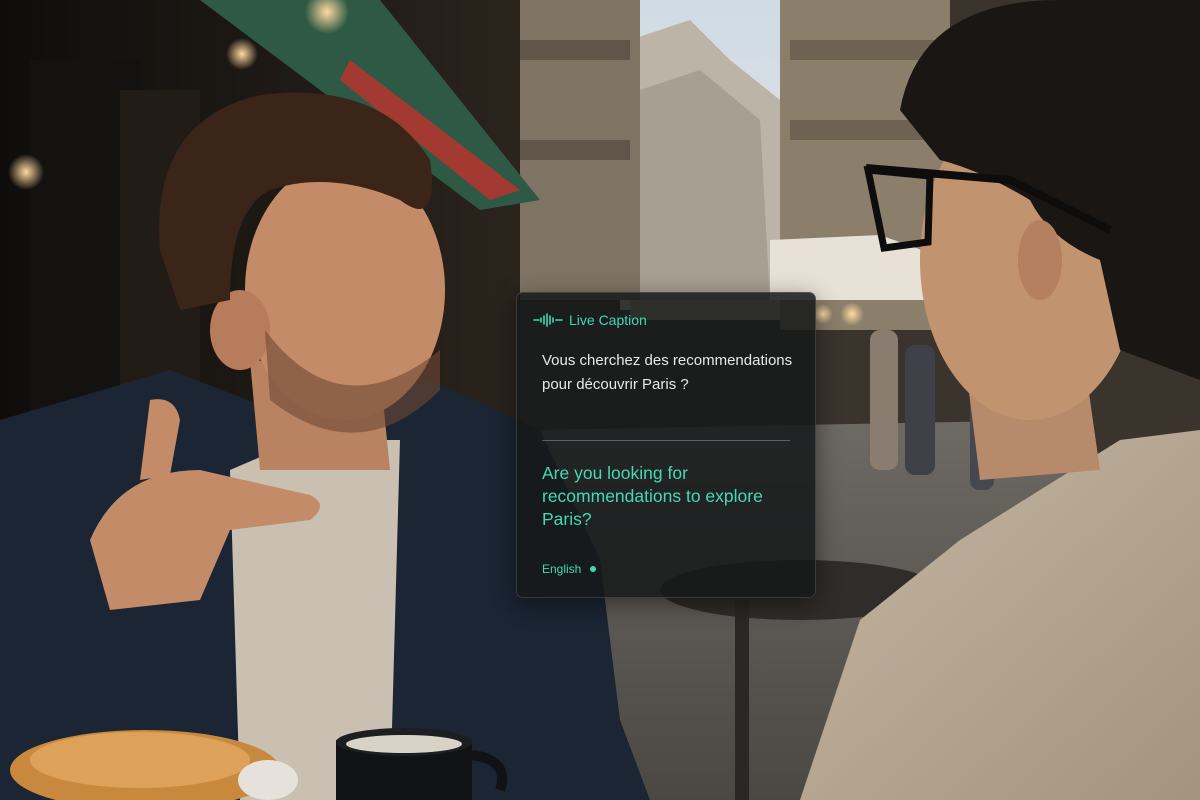 Image resolution: width=1200 pixels, height=800 pixels. What do you see at coordinates (562, 569) in the screenshot?
I see `language-label: English` at bounding box center [562, 569].